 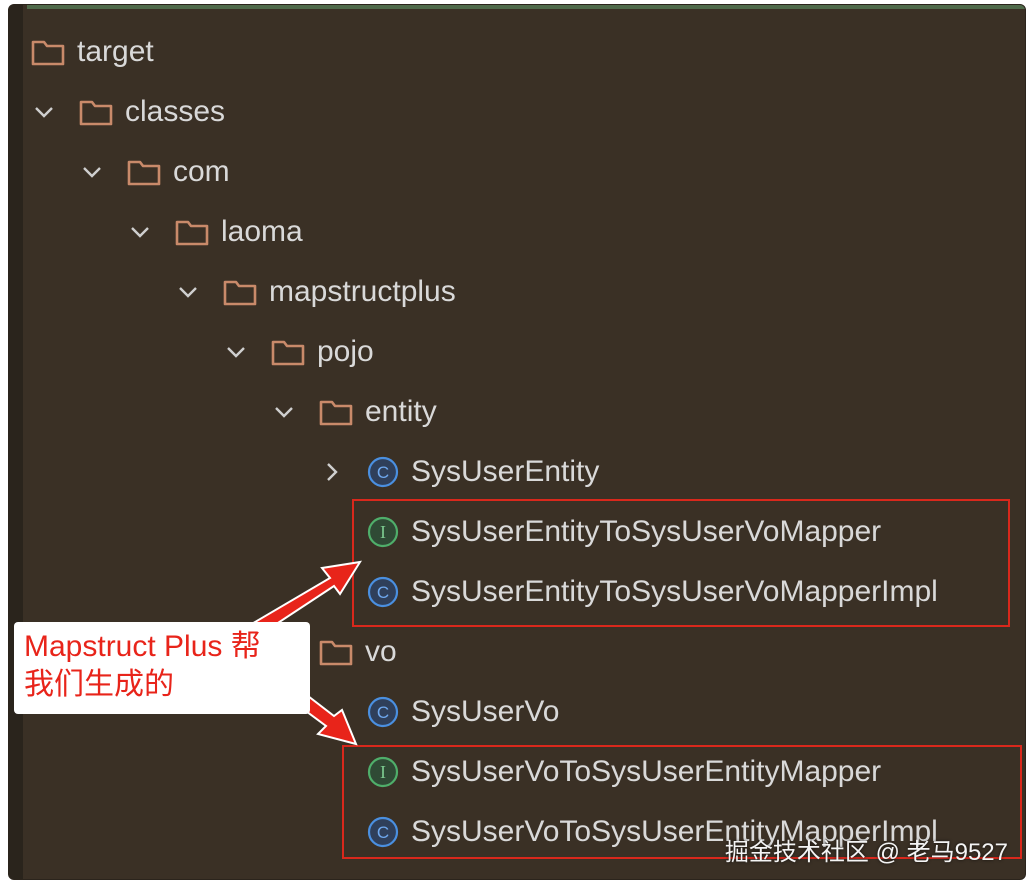 I want to click on tree-item-label: SysUserEntity, so click(x=505, y=471).